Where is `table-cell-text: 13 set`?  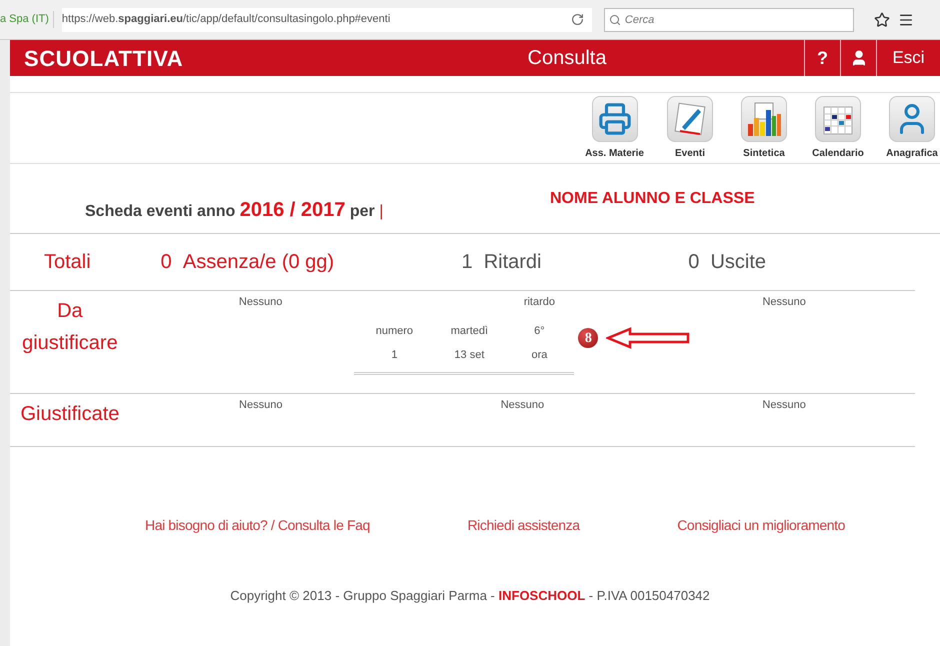
table-cell-text: 13 set is located at coordinates (469, 355).